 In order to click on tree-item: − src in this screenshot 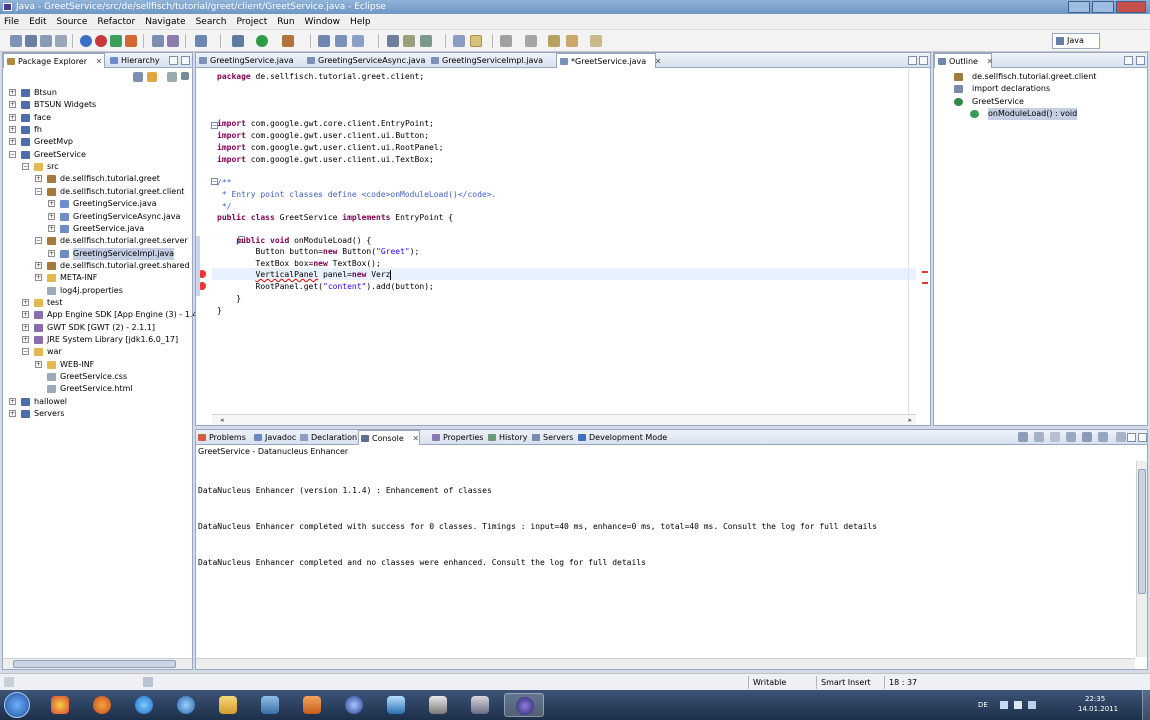, I will do `click(96, 167)`.